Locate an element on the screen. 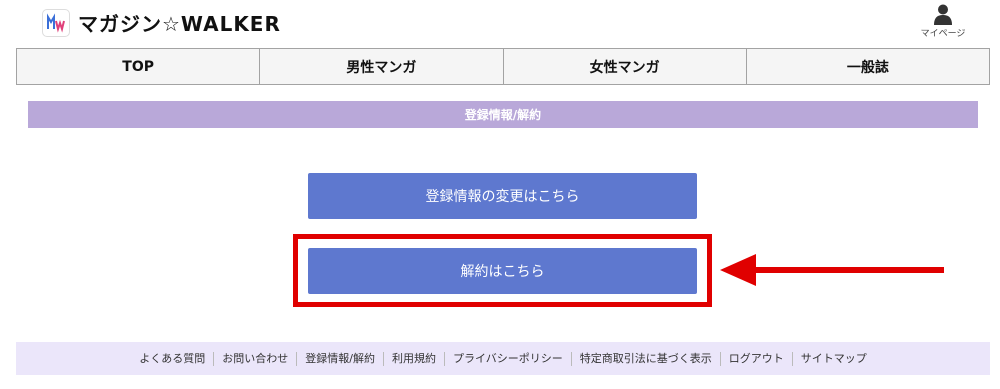  logo-mark-icon is located at coordinates (56, 22).